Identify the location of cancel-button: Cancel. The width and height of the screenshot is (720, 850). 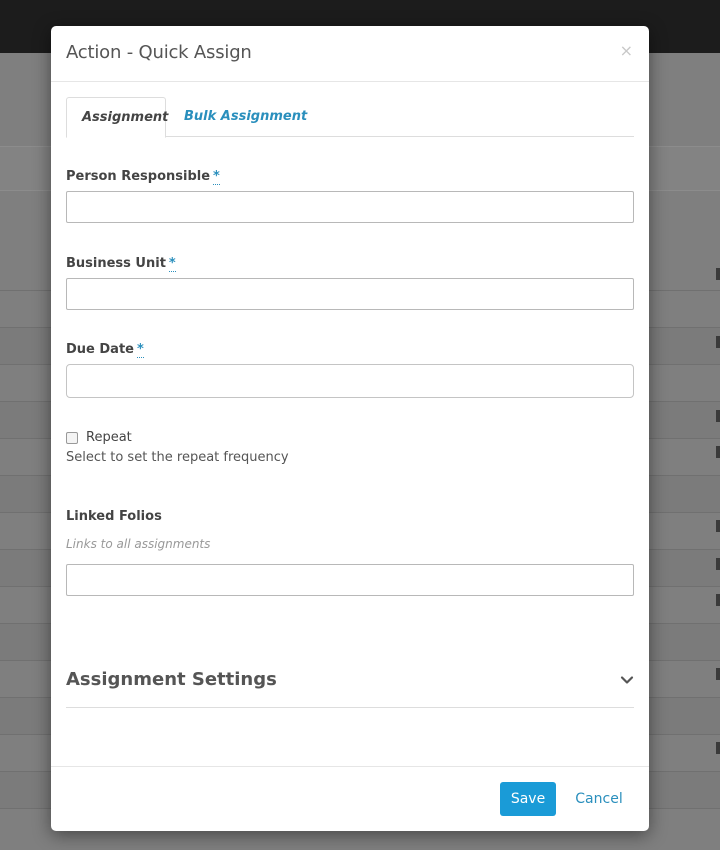
(599, 799).